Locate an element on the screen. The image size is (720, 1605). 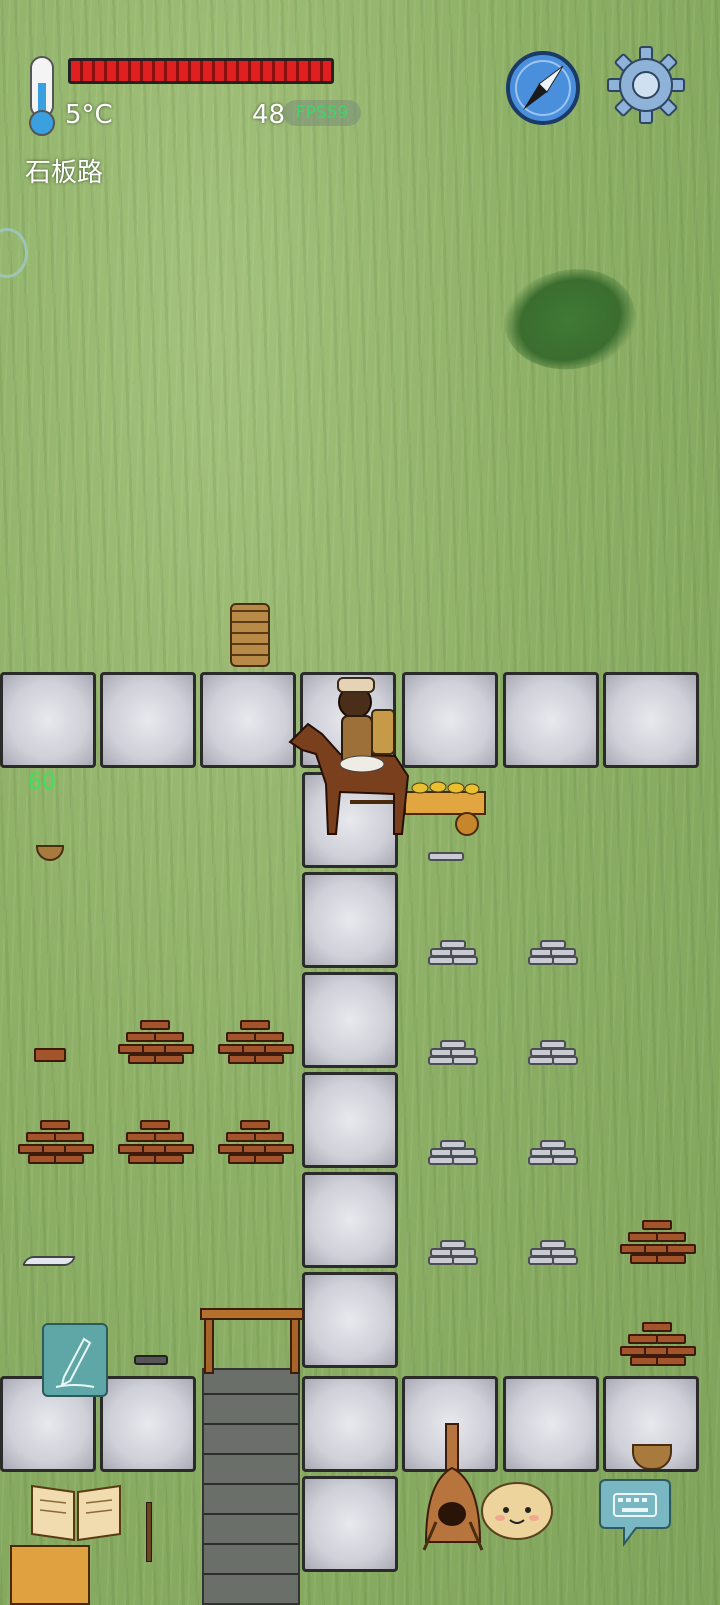
health-bar is located at coordinates (201, 71).